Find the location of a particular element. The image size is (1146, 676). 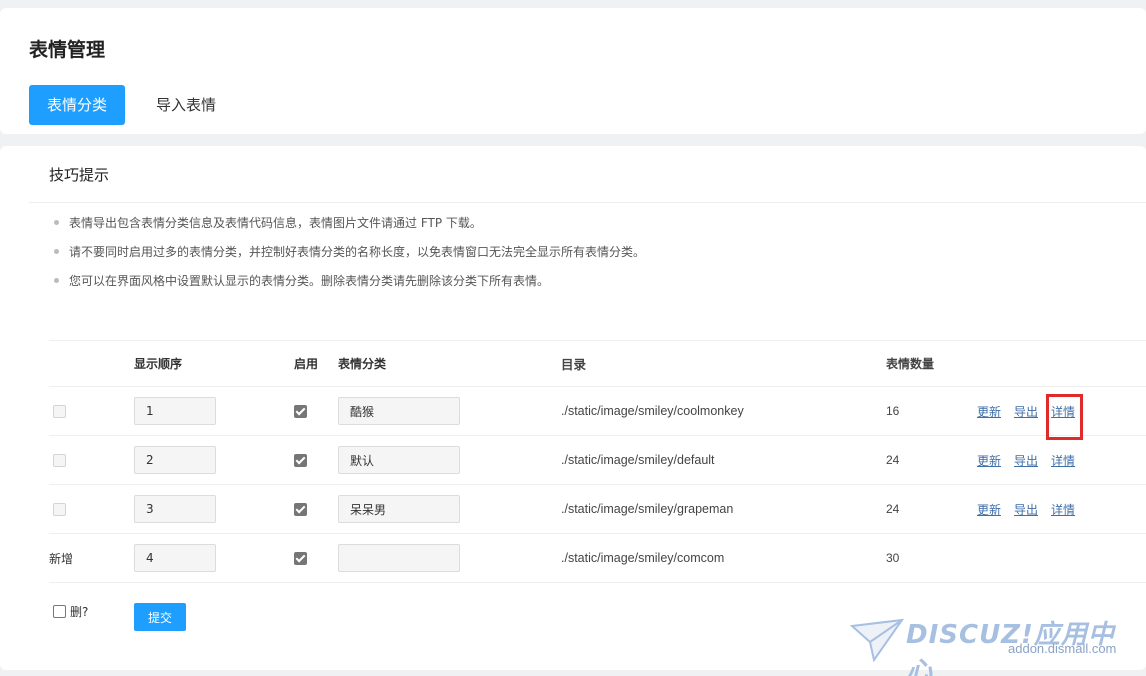

highlight-annotation is located at coordinates (1064, 417).